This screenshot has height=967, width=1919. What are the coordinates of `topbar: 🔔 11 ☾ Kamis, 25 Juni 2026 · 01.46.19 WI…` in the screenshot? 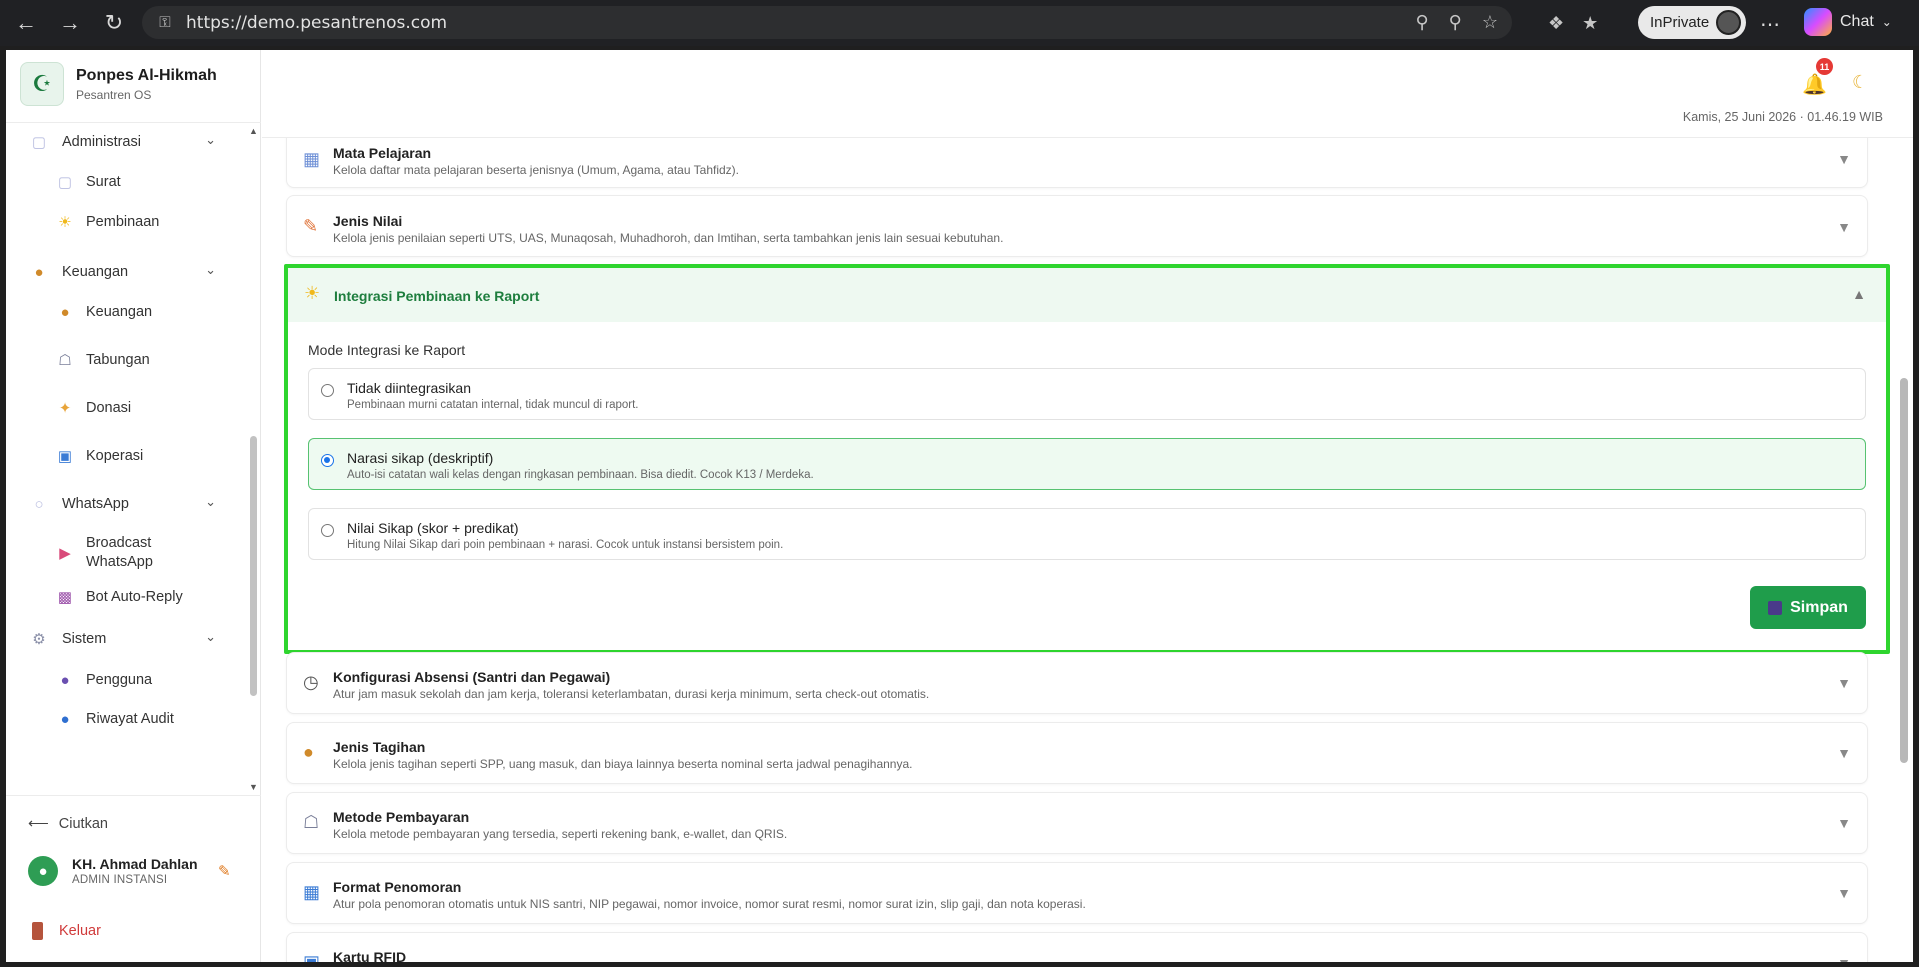 It's located at (1087, 94).